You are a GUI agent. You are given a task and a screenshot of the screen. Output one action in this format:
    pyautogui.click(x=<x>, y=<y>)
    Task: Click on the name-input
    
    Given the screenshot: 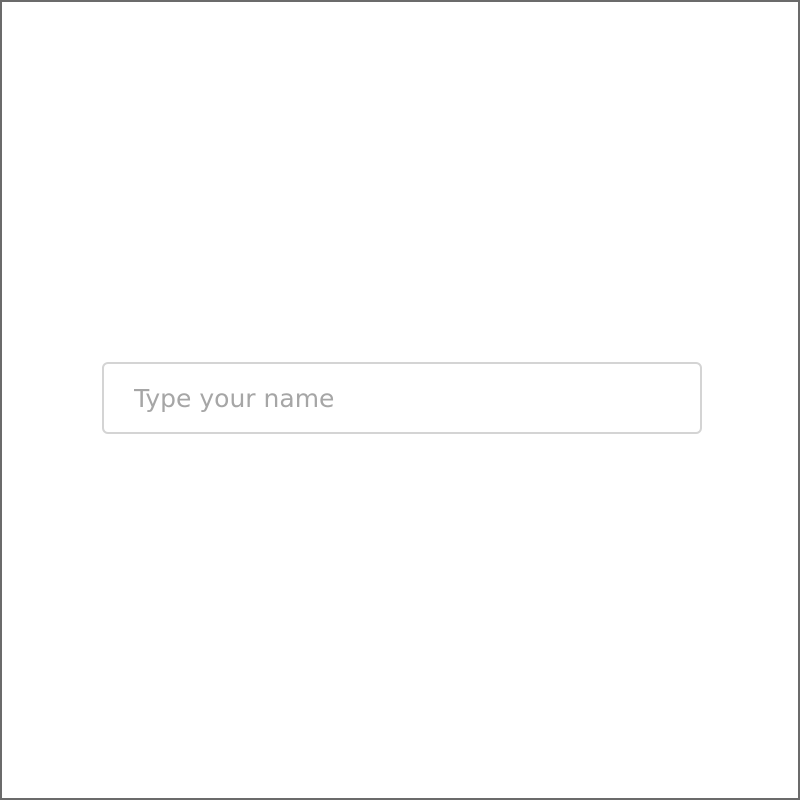 What is the action you would take?
    pyautogui.click(x=402, y=398)
    